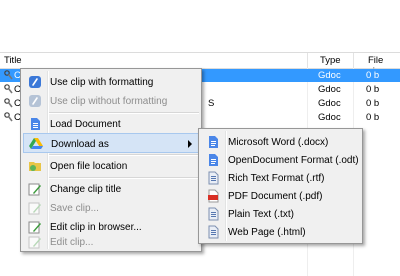  What do you see at coordinates (35, 124) in the screenshot?
I see `document-icon` at bounding box center [35, 124].